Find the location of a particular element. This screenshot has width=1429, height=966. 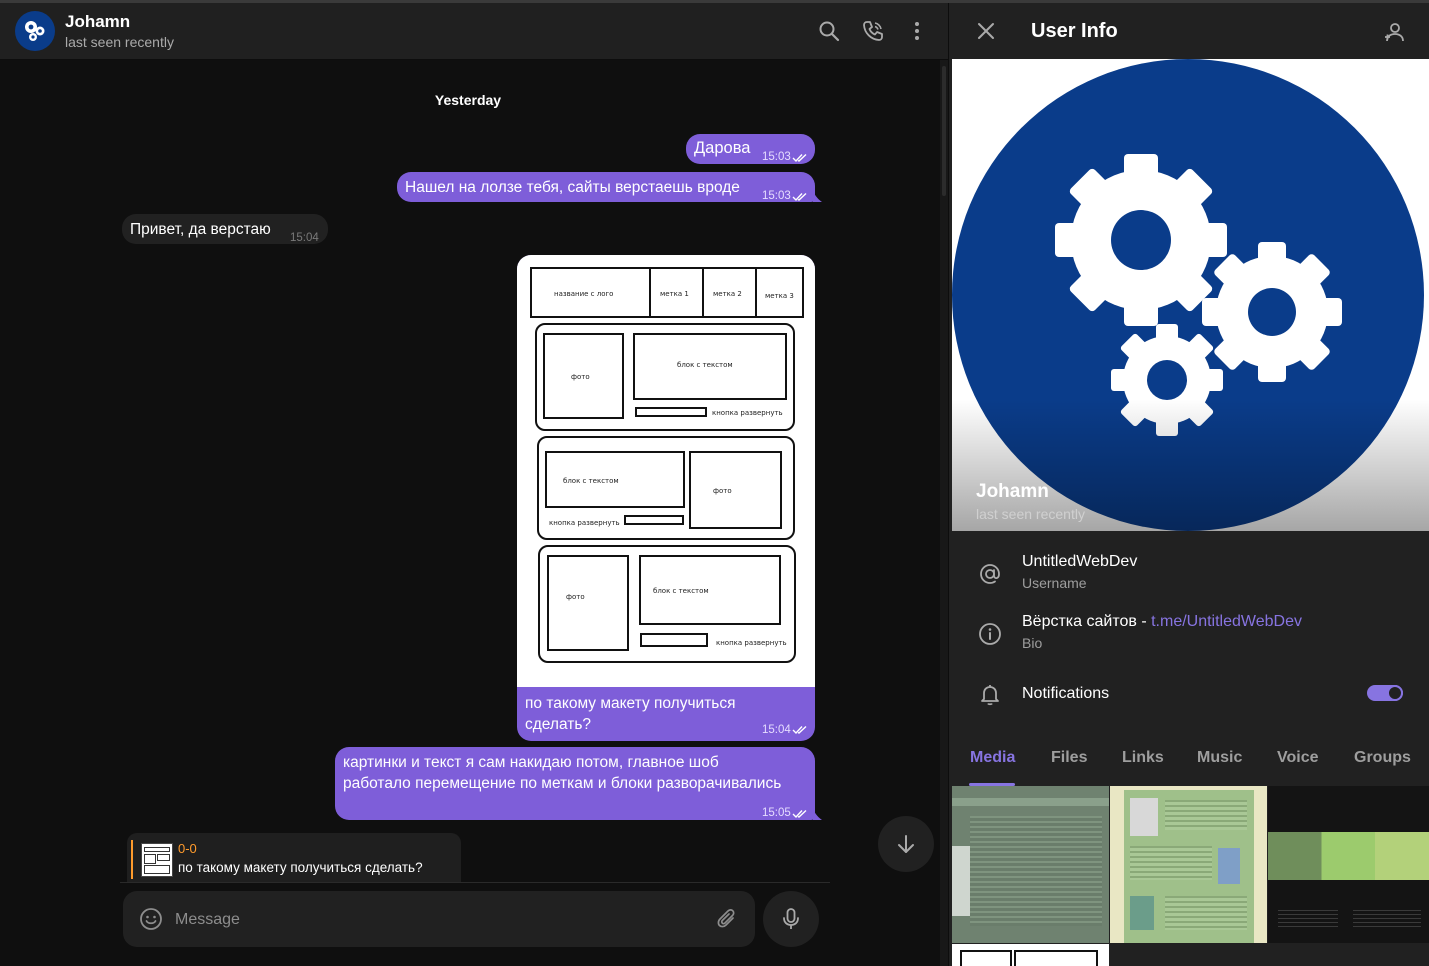

reply-preview: 0-0 по такому макету получиться сделать? is located at coordinates (294, 858).